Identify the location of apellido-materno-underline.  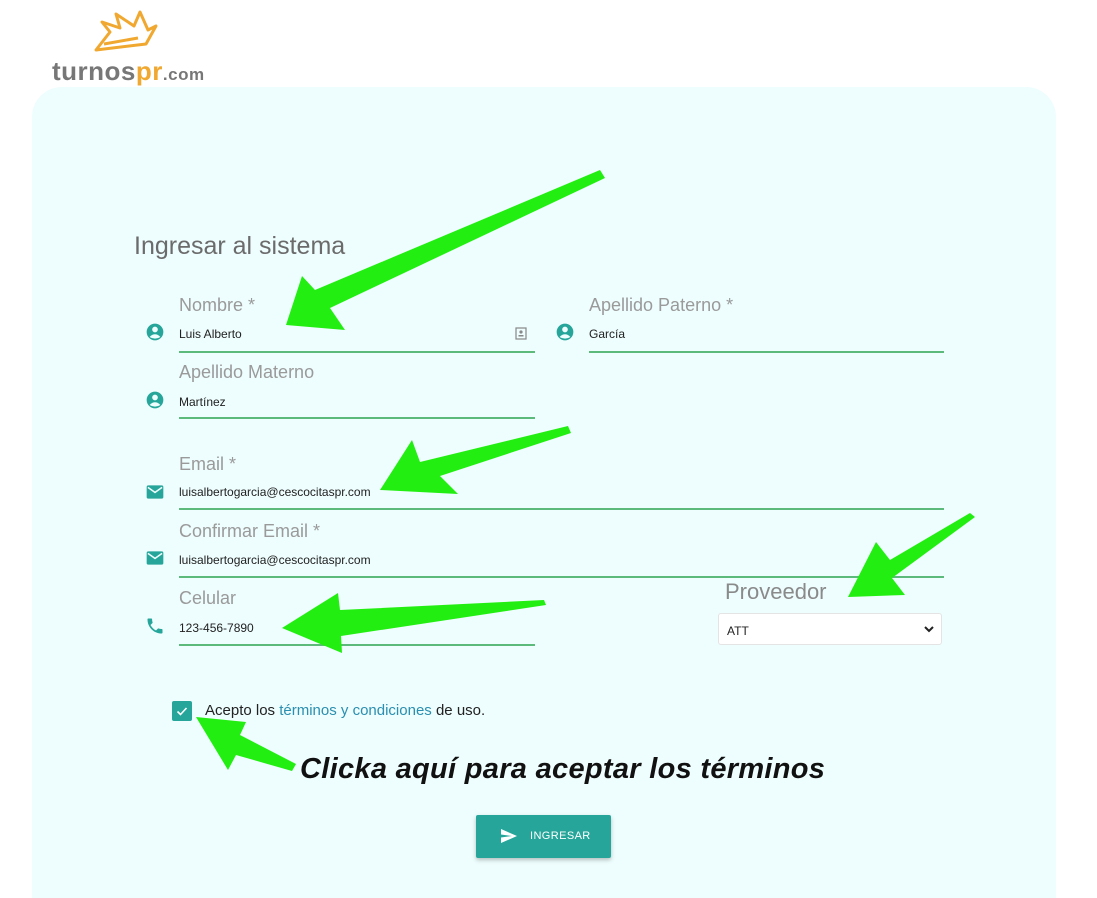
(357, 418).